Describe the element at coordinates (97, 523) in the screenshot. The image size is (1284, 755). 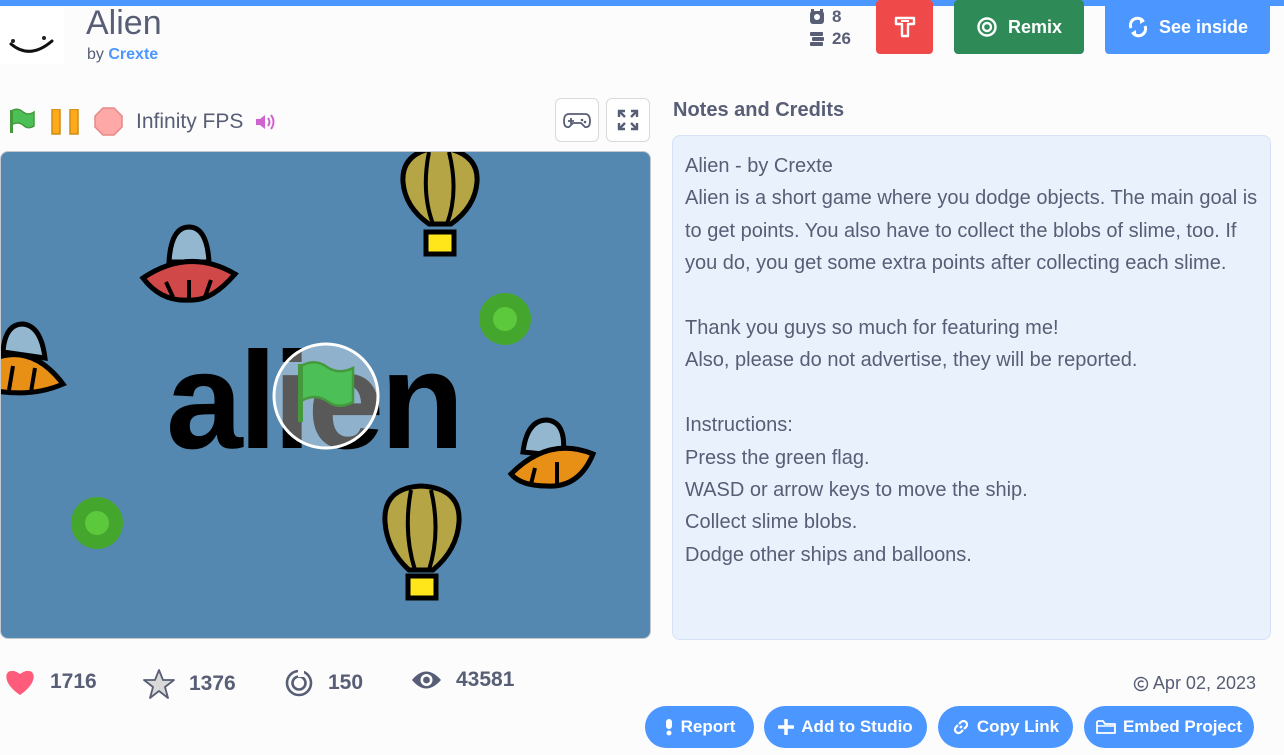
I see `slime-blob-2-inner` at that location.